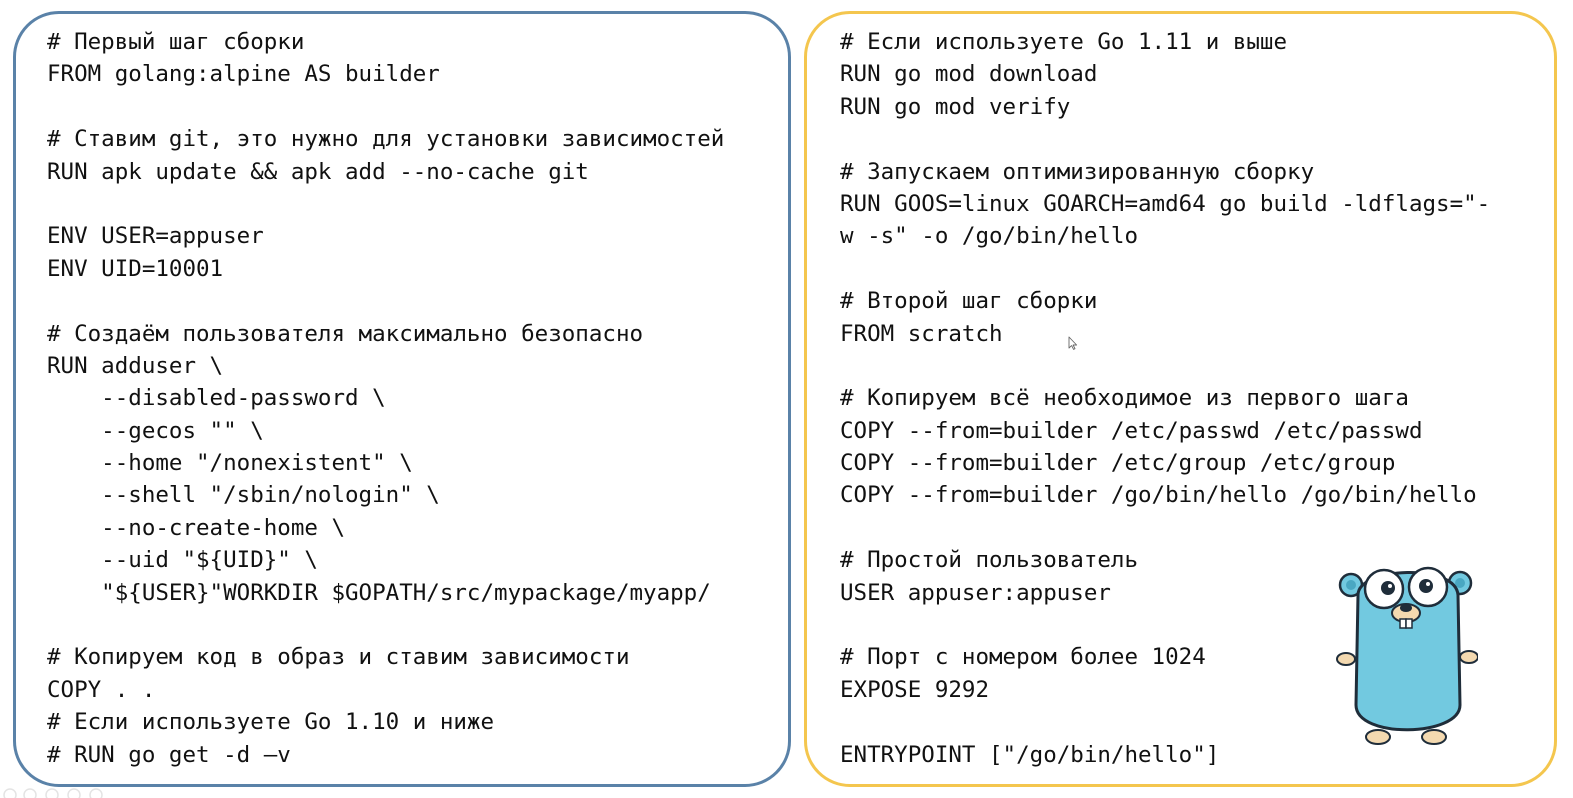  I want to click on code-line: FROM golang:alpine AS builder, so click(243, 74).